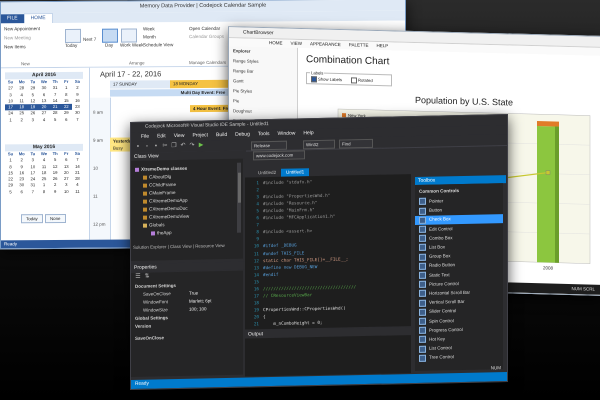  What do you see at coordinates (100, 168) in the screenshot?
I see `time-column: 8 am 9 am 10 11 12 pm` at bounding box center [100, 168].